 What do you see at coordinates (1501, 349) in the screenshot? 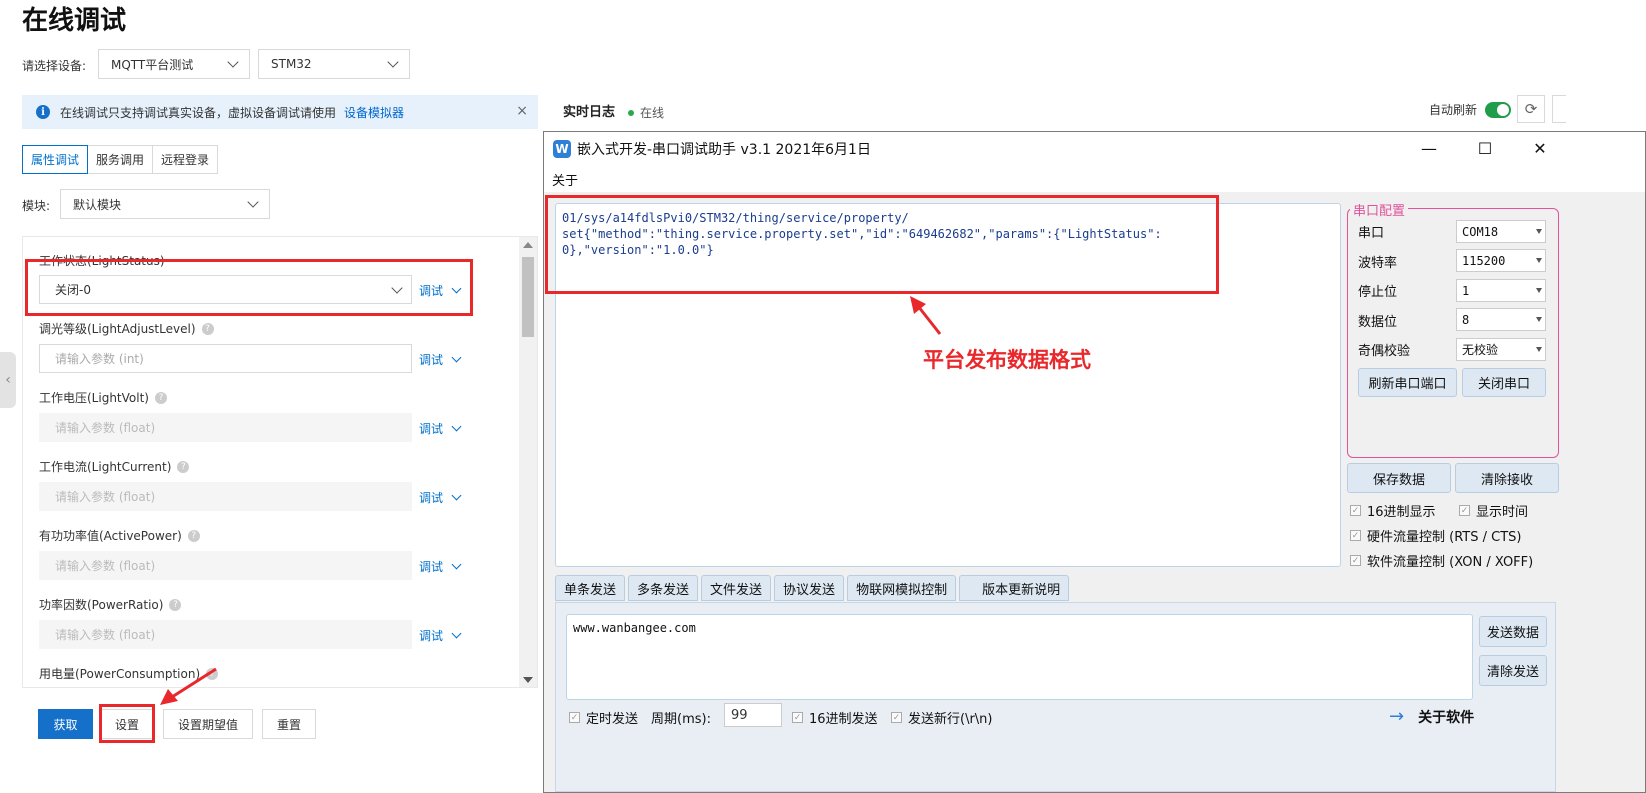
I see `parity-select: 无校验` at bounding box center [1501, 349].